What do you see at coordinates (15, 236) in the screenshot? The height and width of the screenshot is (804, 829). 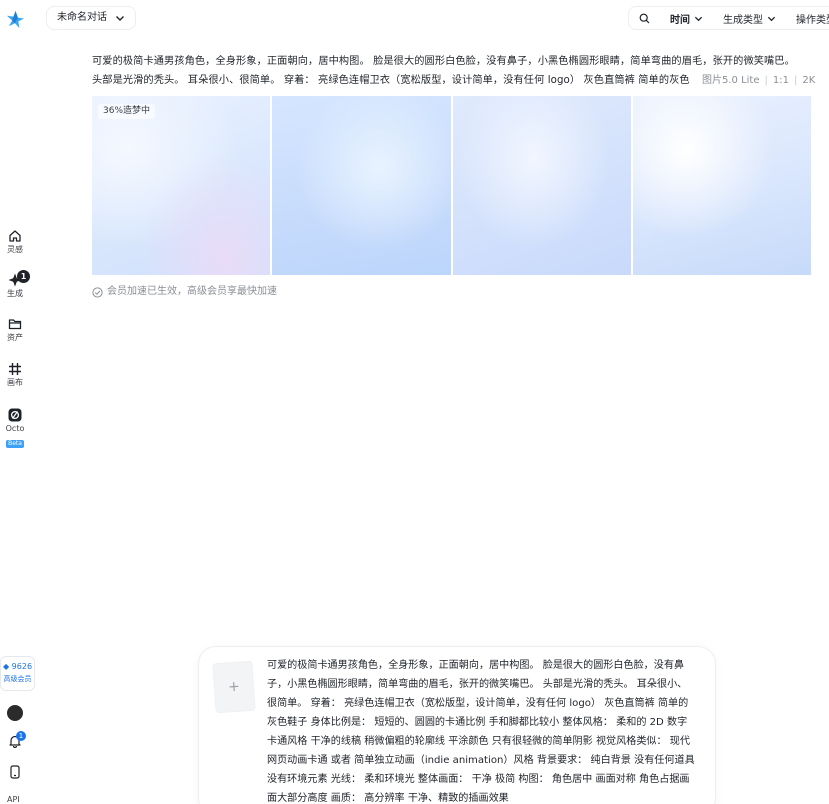 I see `home-icon` at bounding box center [15, 236].